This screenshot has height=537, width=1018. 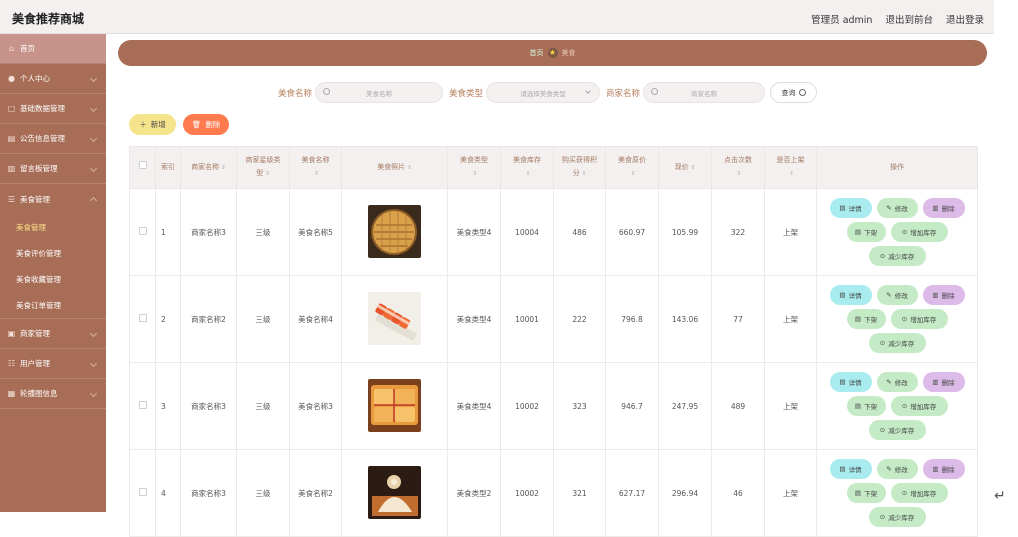 What do you see at coordinates (579, 167) in the screenshot?
I see `col-points: 购买获得积分 ⇕` at bounding box center [579, 167].